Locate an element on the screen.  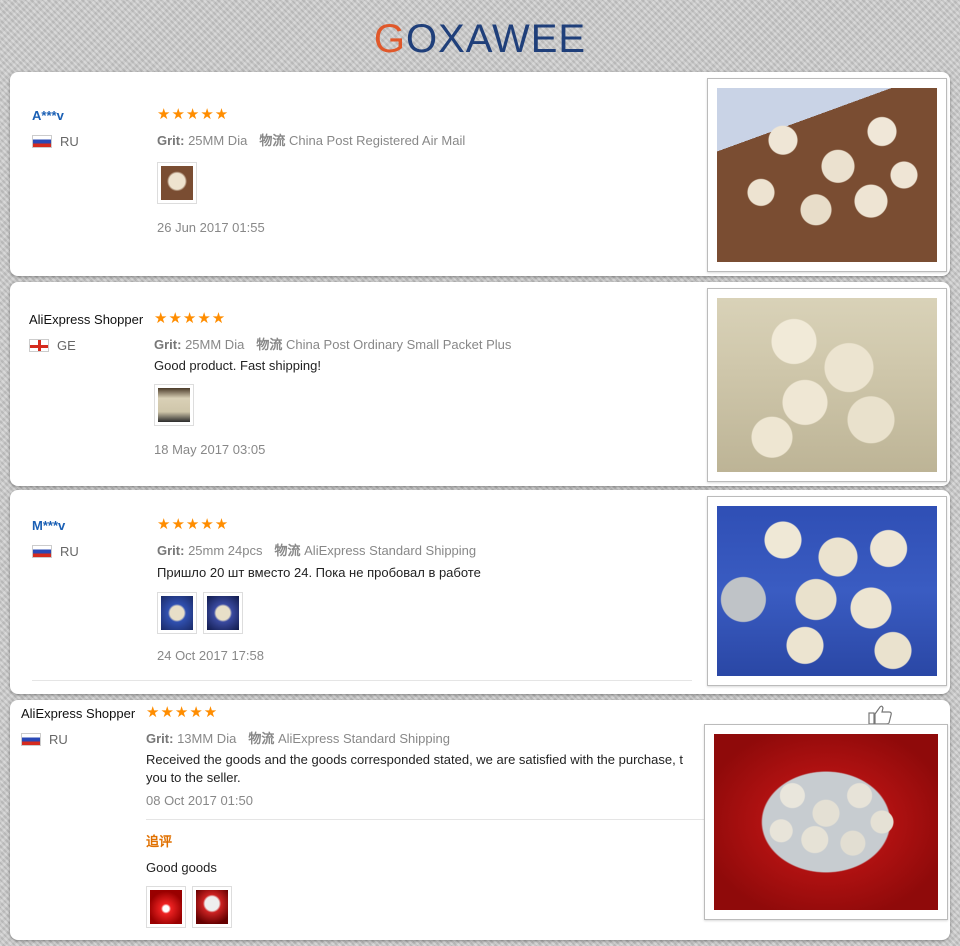
grit-value: 13MM Dia is located at coordinates (207, 738).